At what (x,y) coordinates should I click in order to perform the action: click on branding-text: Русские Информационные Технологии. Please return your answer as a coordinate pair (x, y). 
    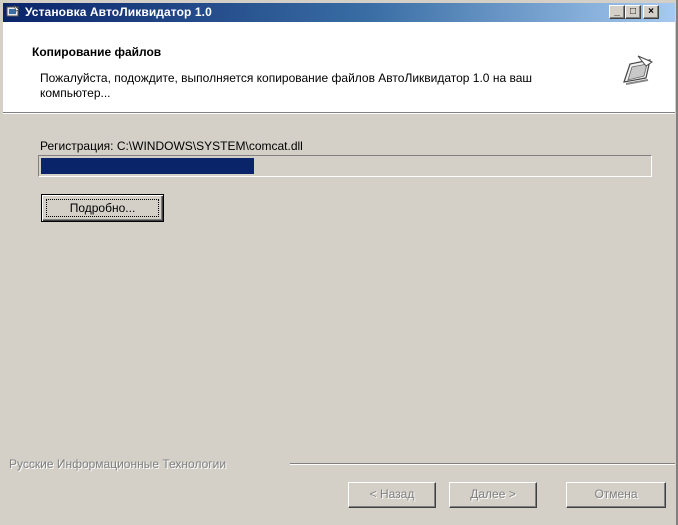
    Looking at the image, I should click on (120, 464).